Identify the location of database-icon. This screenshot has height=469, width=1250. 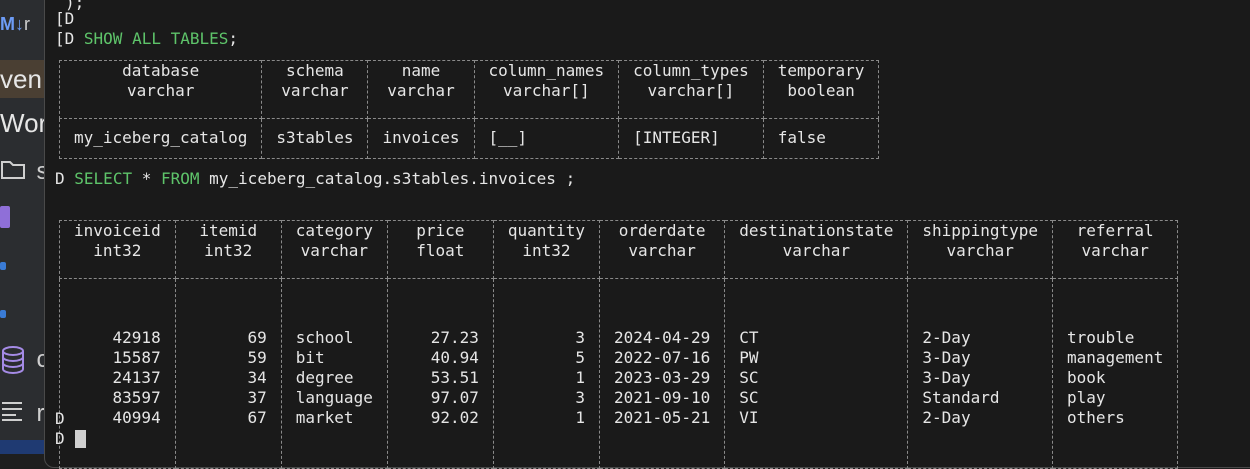
(13, 360).